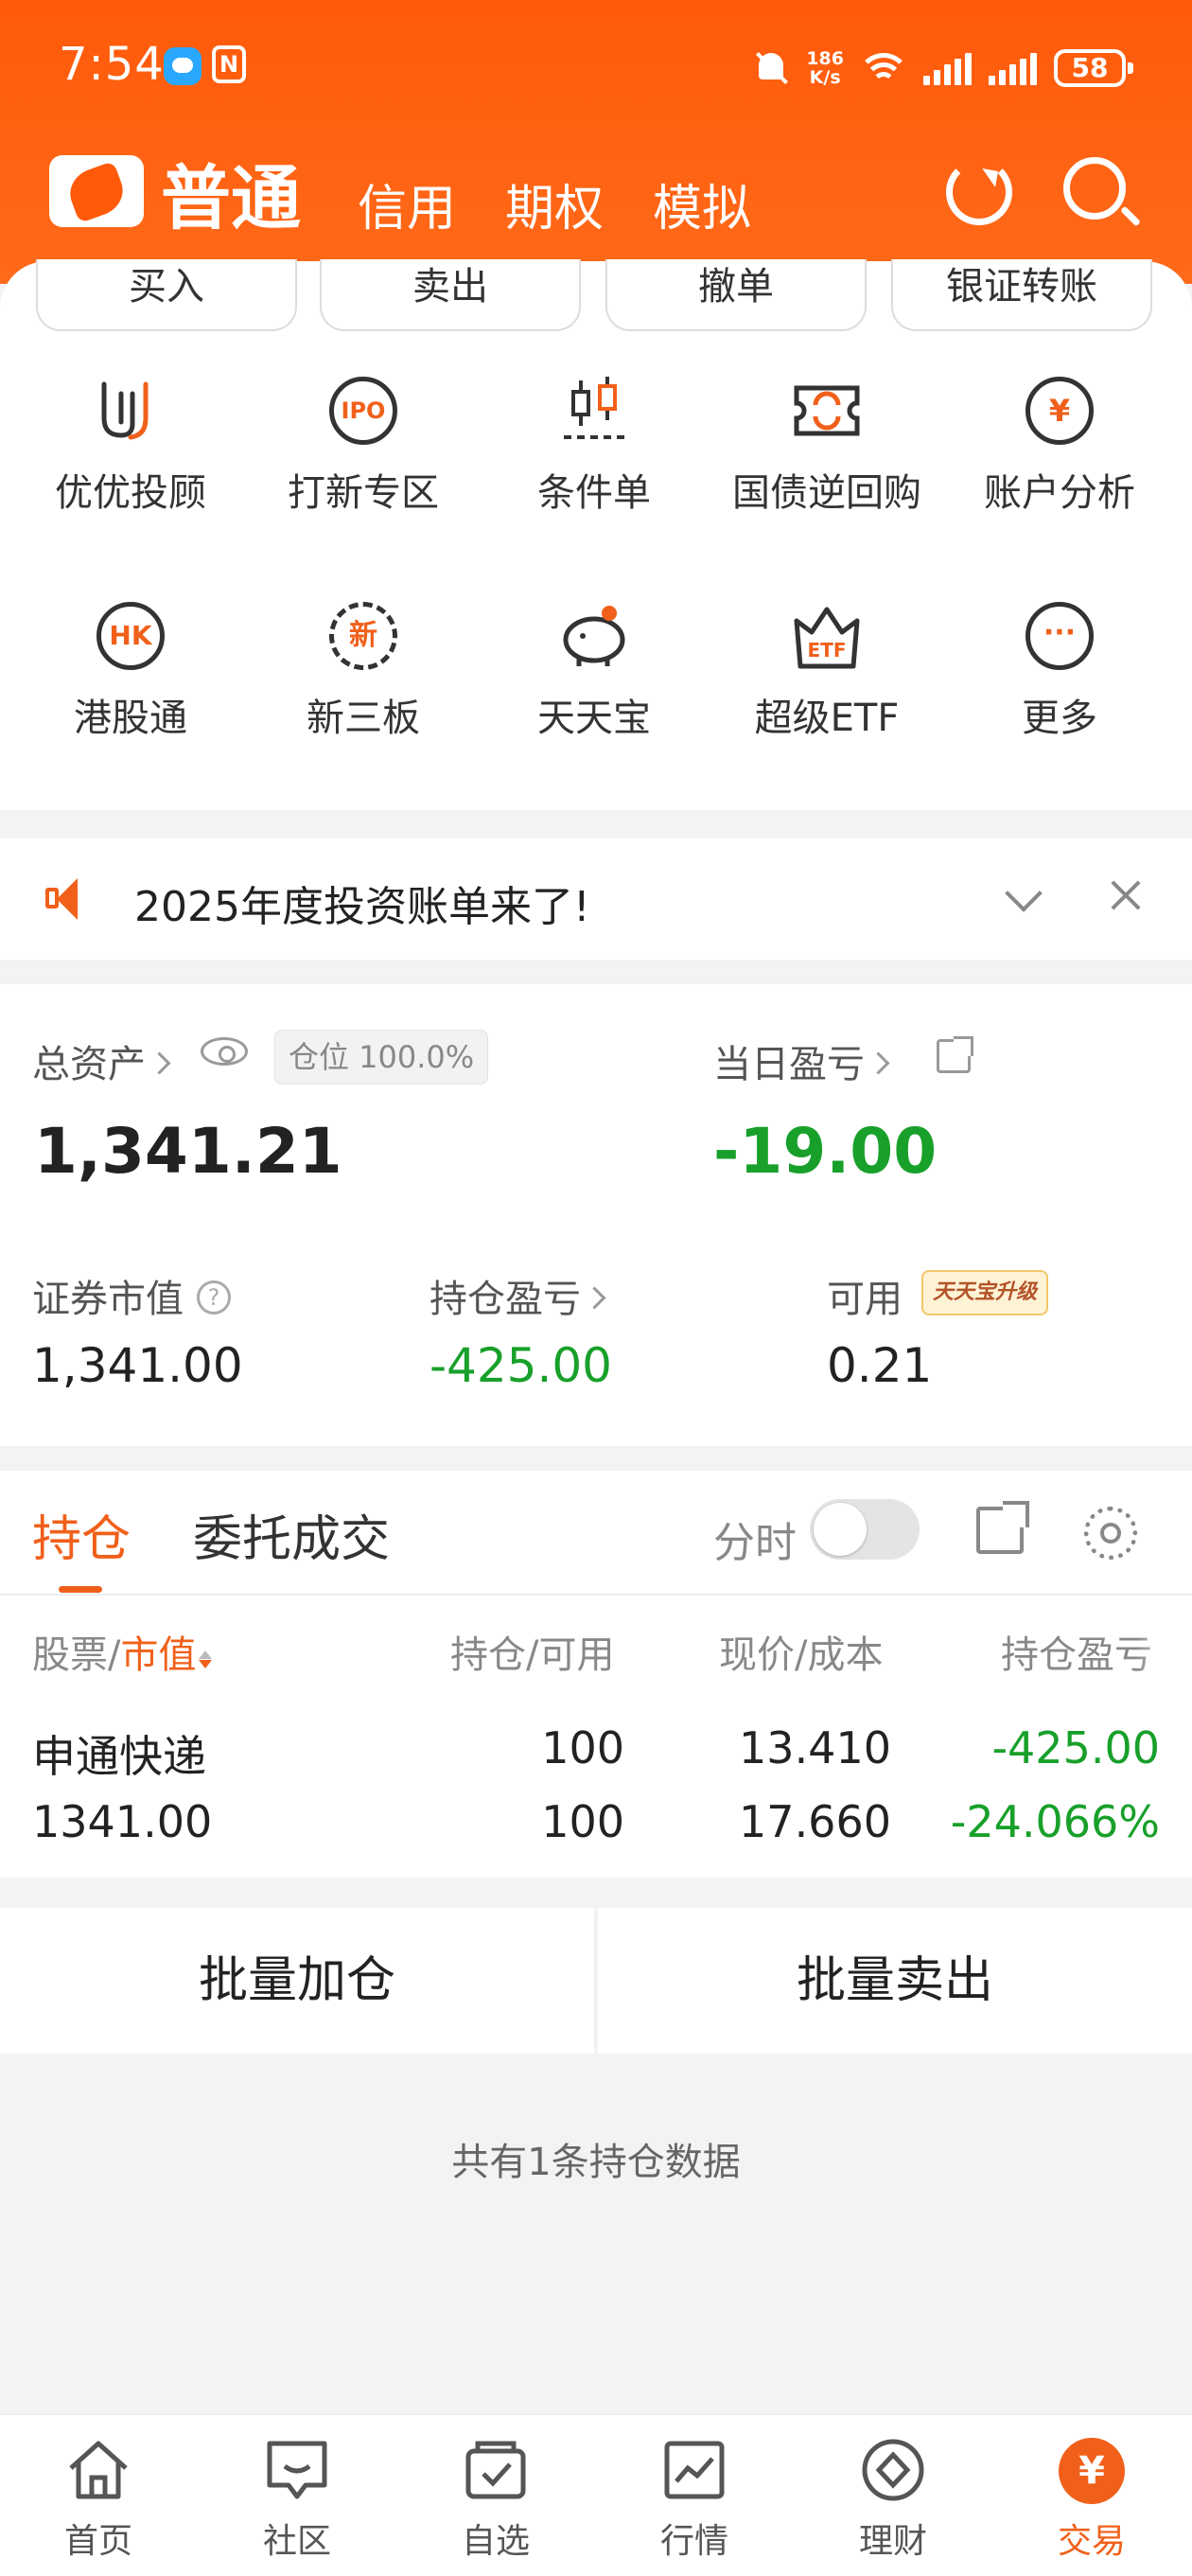 This screenshot has height=2576, width=1192. Describe the element at coordinates (825, 1151) in the screenshot. I see `day-pl-value: -19.00` at that location.